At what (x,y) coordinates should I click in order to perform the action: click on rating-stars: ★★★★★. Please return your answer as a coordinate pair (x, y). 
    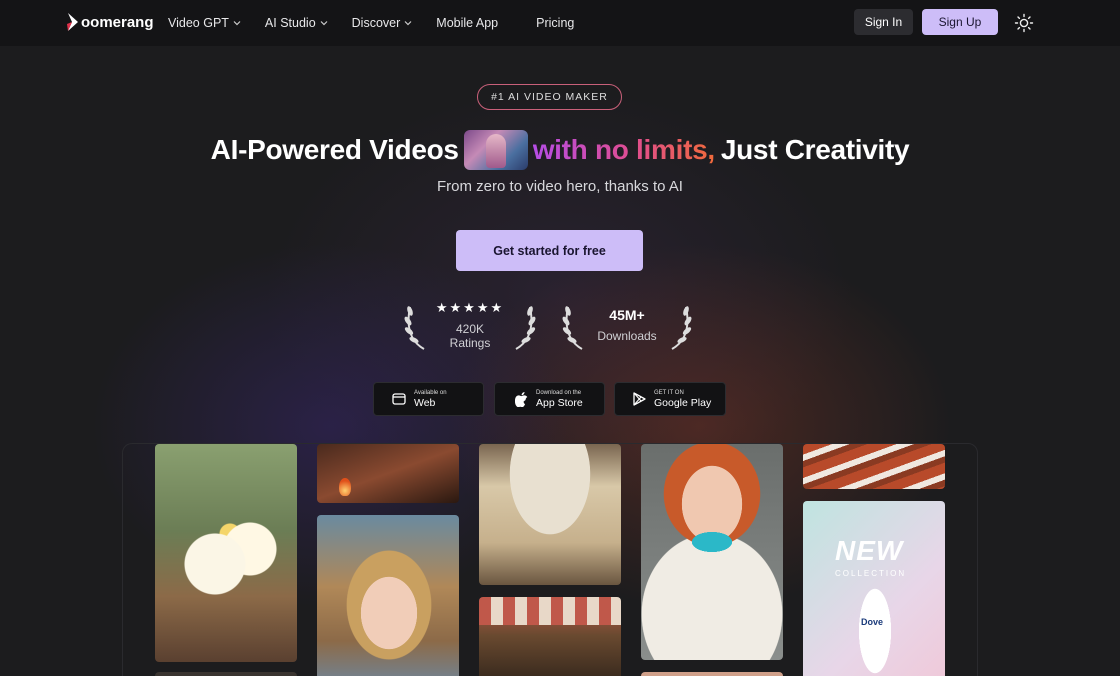
    Looking at the image, I should click on (470, 307).